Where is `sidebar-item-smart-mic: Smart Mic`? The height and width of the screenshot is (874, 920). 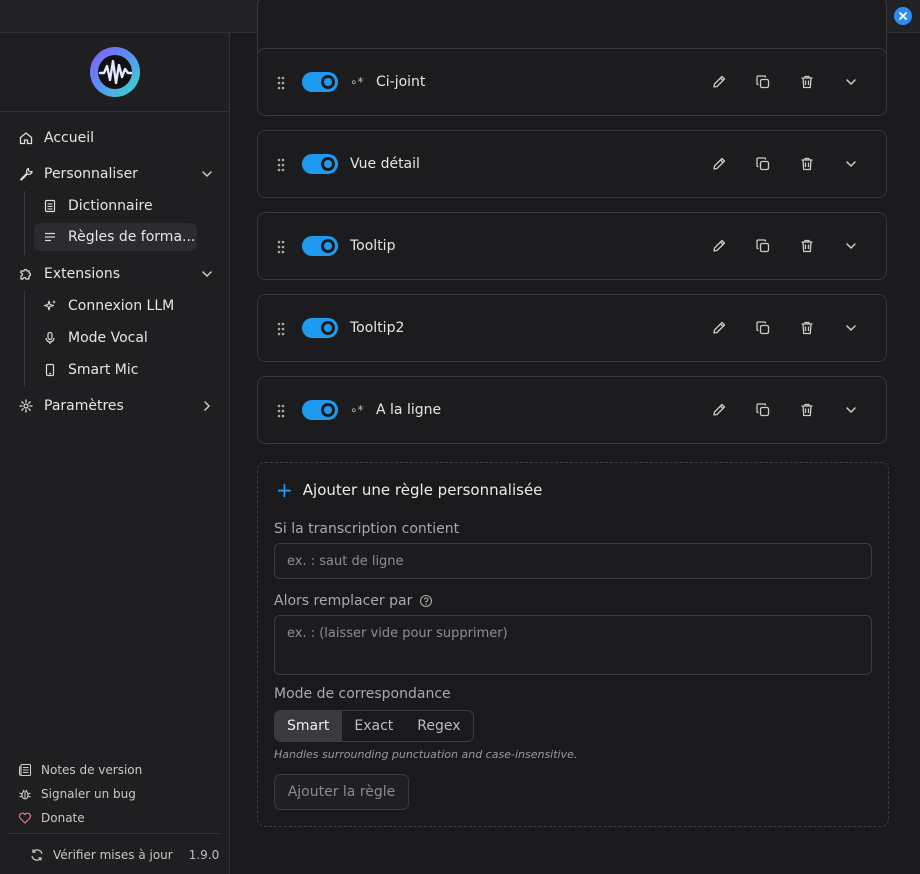
sidebar-item-smart-mic: Smart Mic is located at coordinates (90, 370).